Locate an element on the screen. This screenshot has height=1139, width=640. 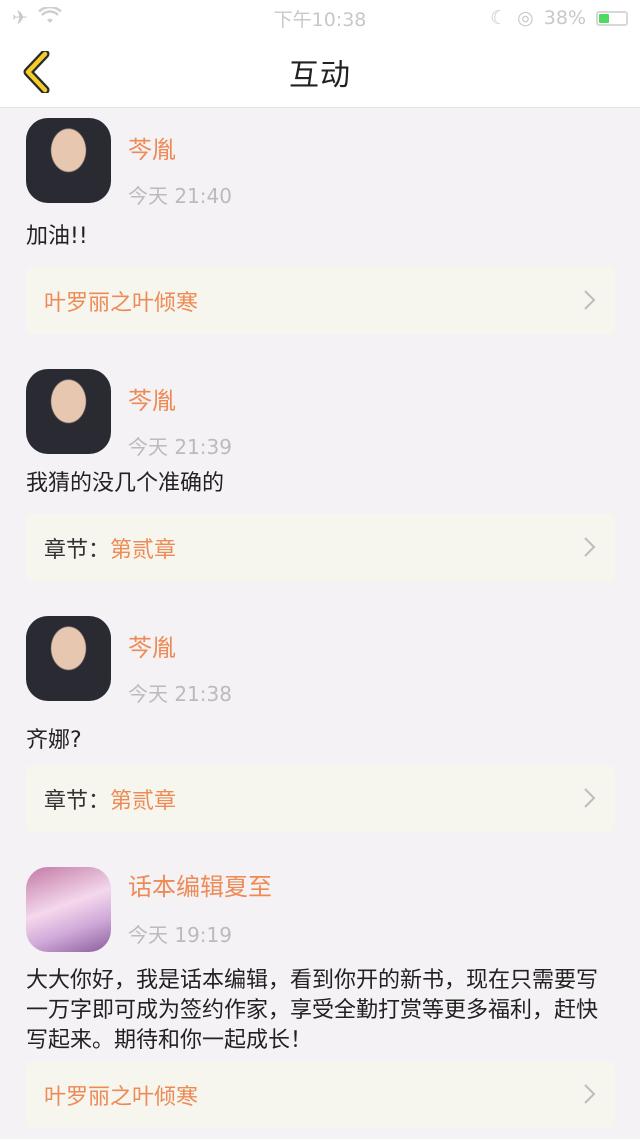
orientation-lock-icon: ◎ is located at coordinates (525, 18).